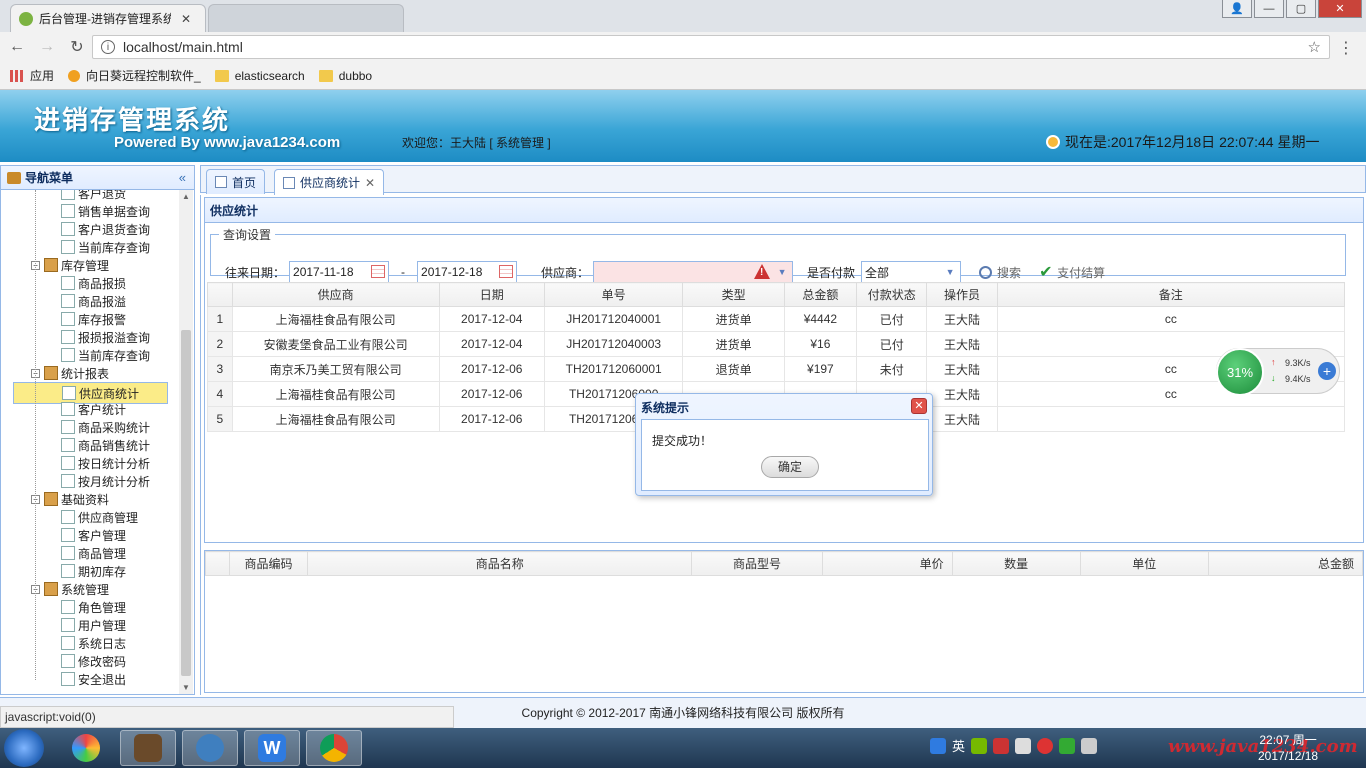  What do you see at coordinates (958, 745) in the screenshot?
I see `ime-indicator: 英` at bounding box center [958, 745].